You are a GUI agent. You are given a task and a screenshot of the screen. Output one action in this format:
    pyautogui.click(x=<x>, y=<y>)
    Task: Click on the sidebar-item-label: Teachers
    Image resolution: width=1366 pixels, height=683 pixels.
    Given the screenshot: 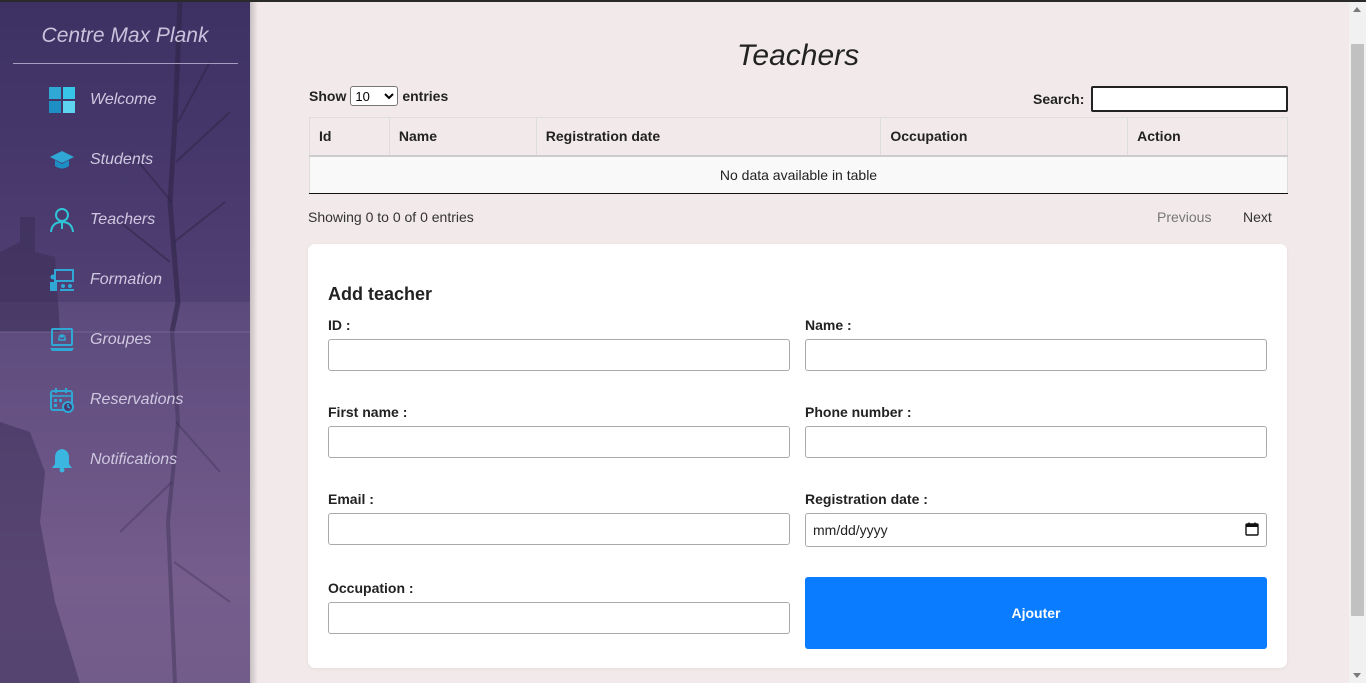 What is the action you would take?
    pyautogui.click(x=123, y=219)
    